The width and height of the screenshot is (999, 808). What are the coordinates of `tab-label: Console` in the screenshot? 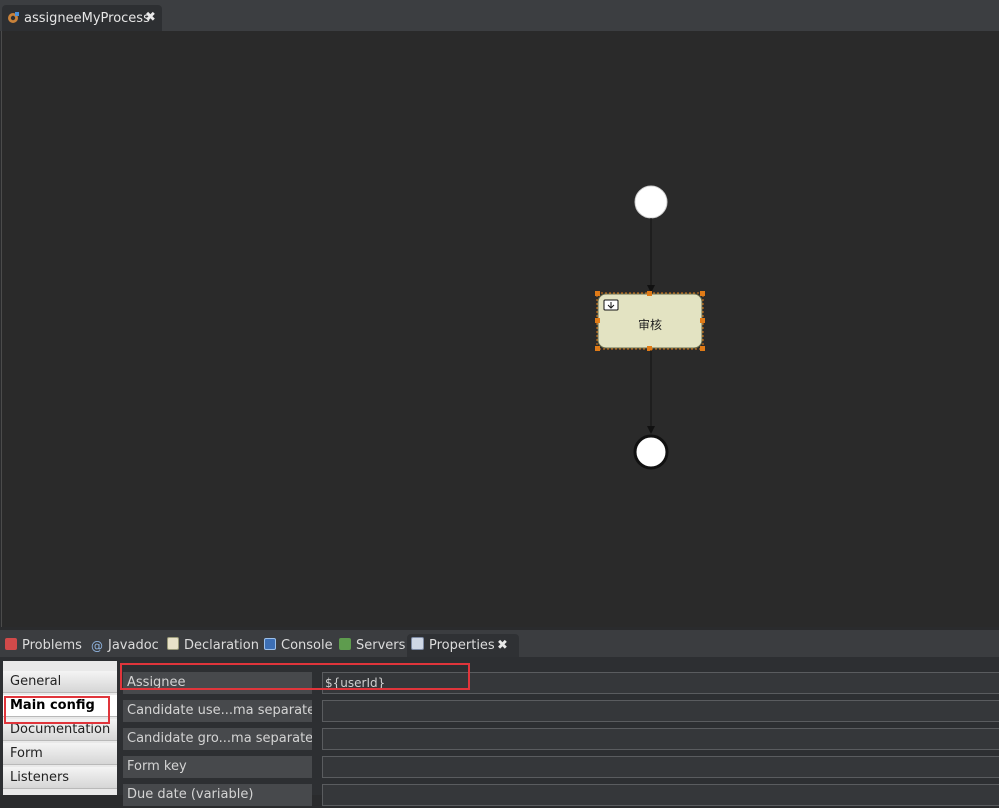 It's located at (307, 645).